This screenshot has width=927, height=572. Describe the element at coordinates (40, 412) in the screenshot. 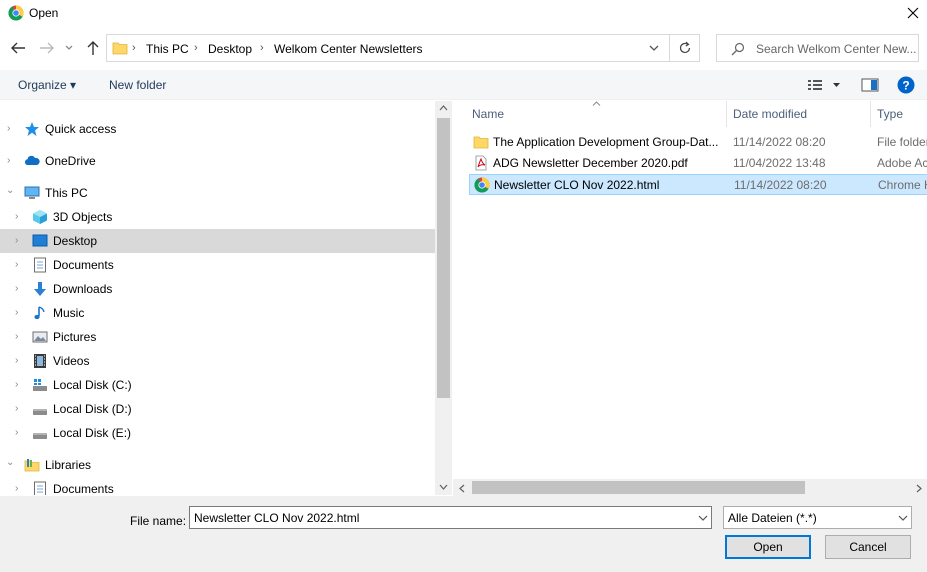

I see `drive-icon` at that location.